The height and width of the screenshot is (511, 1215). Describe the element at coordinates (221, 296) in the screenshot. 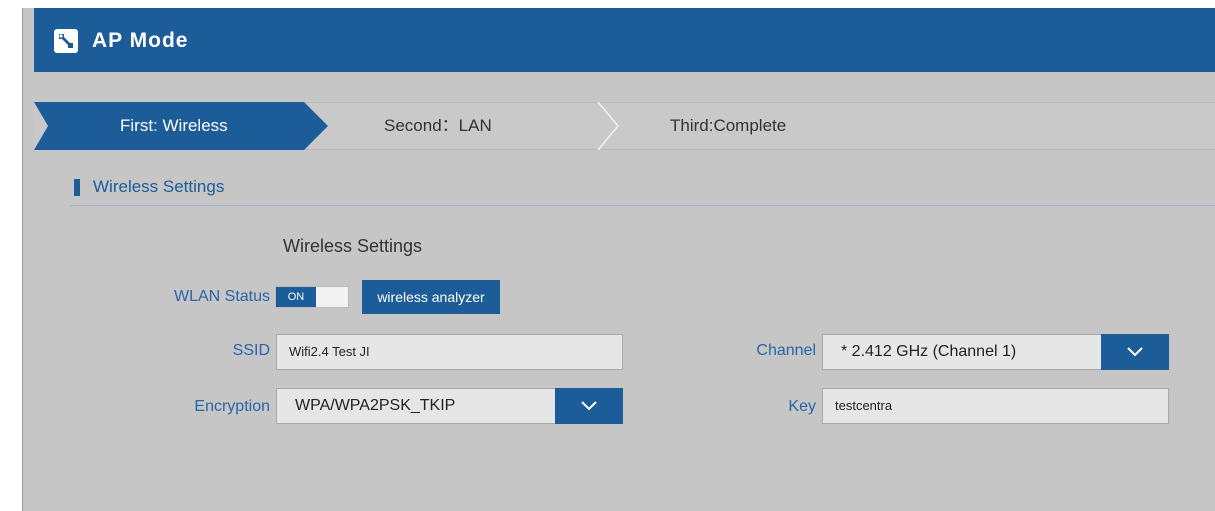

I see `wlan-status-label: WLAN Status` at that location.